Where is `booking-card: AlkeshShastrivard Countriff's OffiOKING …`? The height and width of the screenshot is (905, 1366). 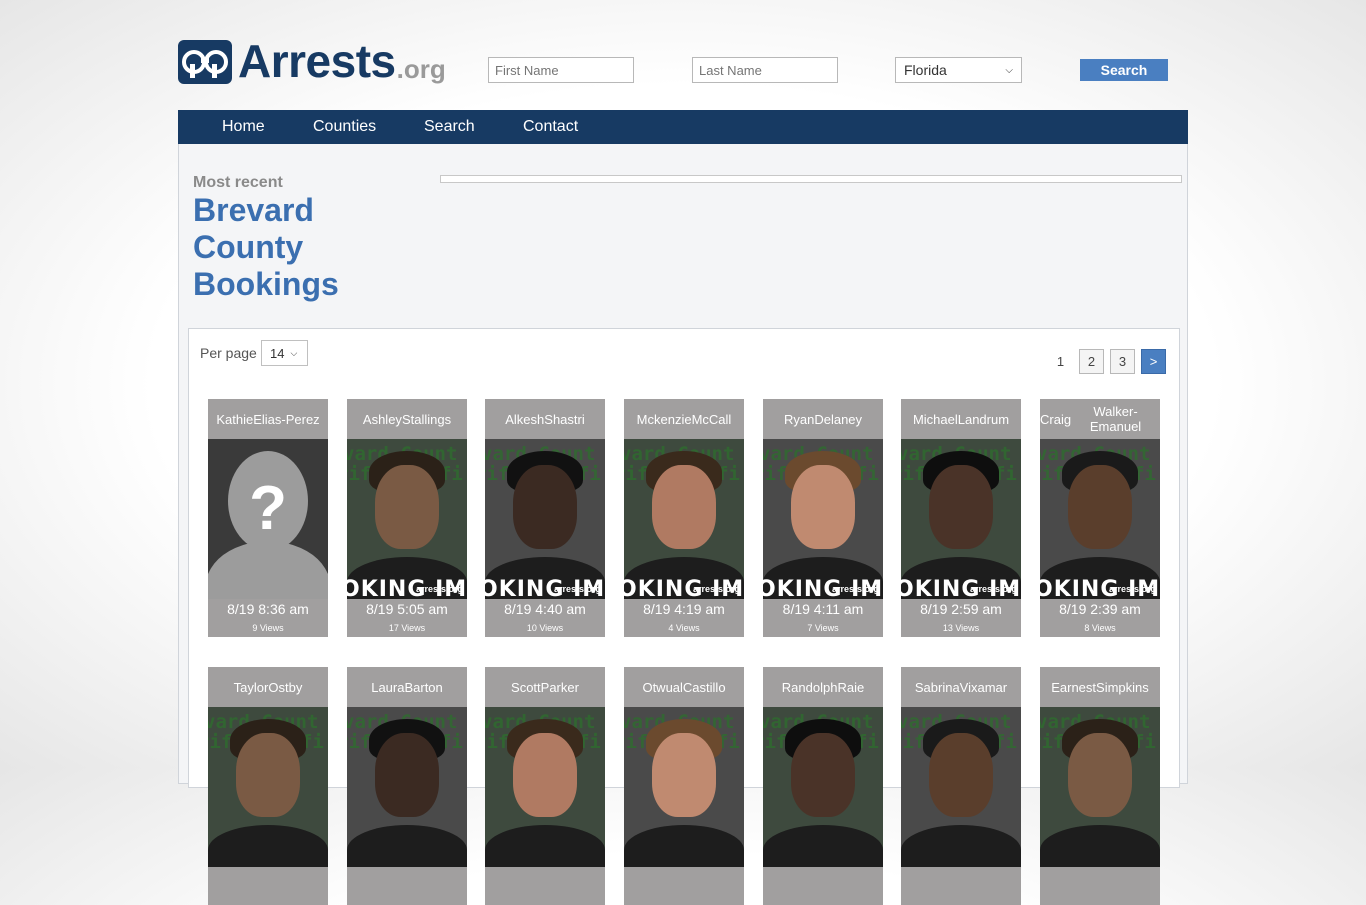 booking-card: AlkeshShastrivard Countriff's OffiOKING … is located at coordinates (545, 518).